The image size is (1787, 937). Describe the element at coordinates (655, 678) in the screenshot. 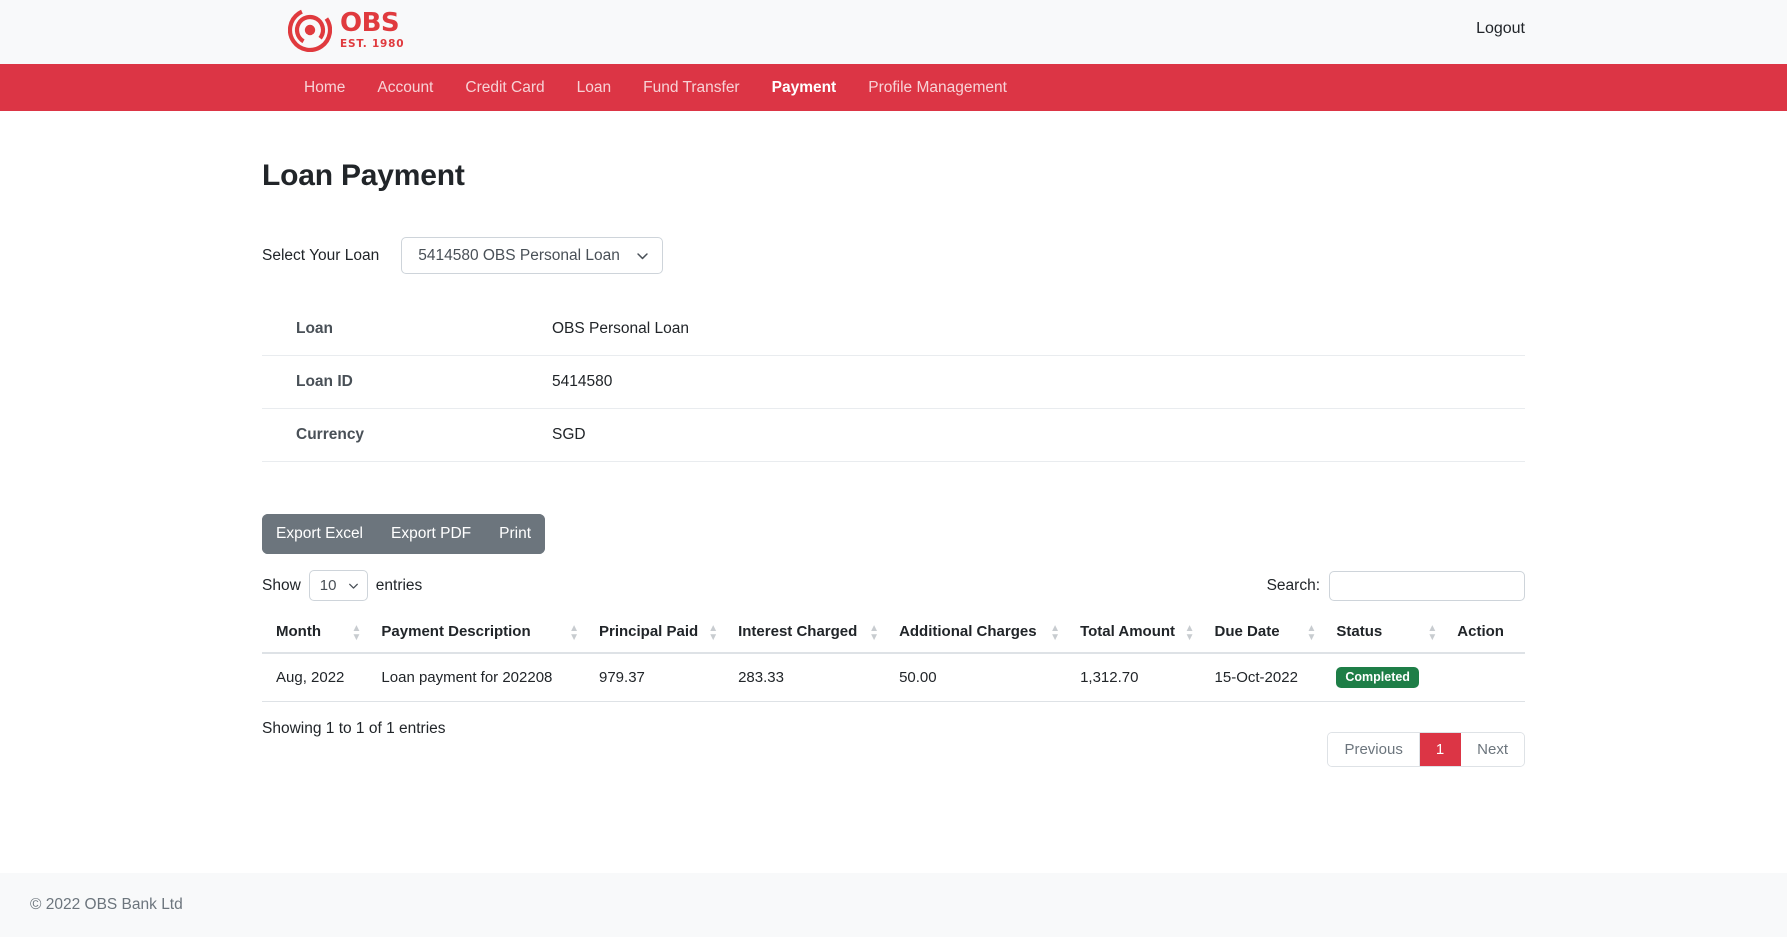

I see `cell-principal-paid: 979.37` at that location.